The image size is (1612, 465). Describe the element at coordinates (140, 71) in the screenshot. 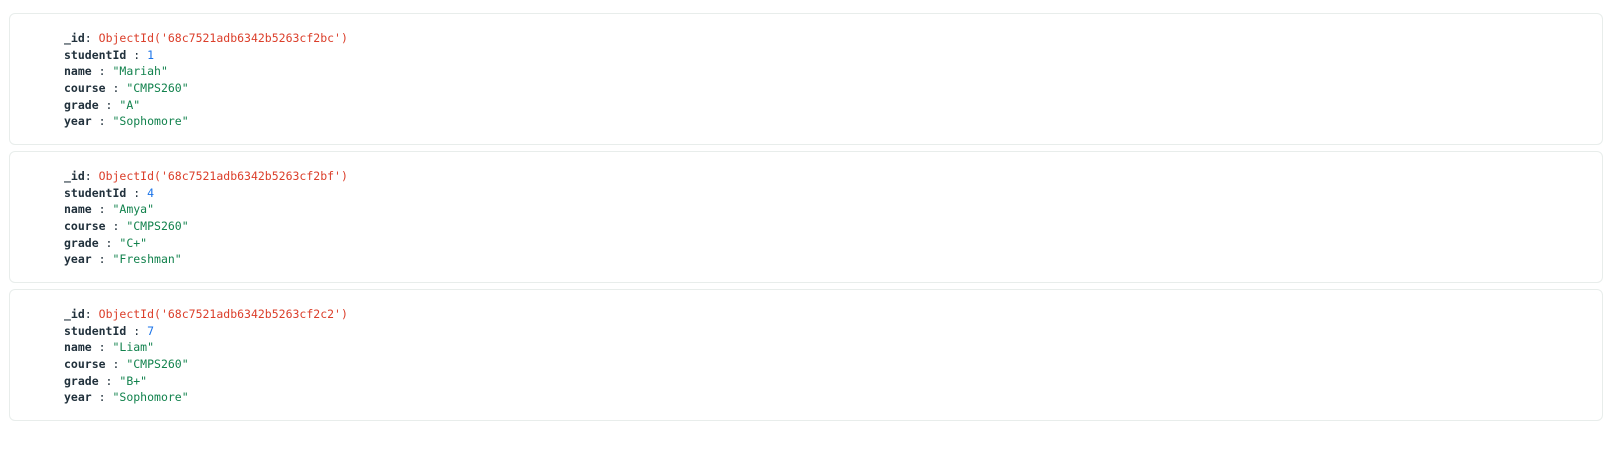

I see `field-value-string: "Mariah"` at that location.